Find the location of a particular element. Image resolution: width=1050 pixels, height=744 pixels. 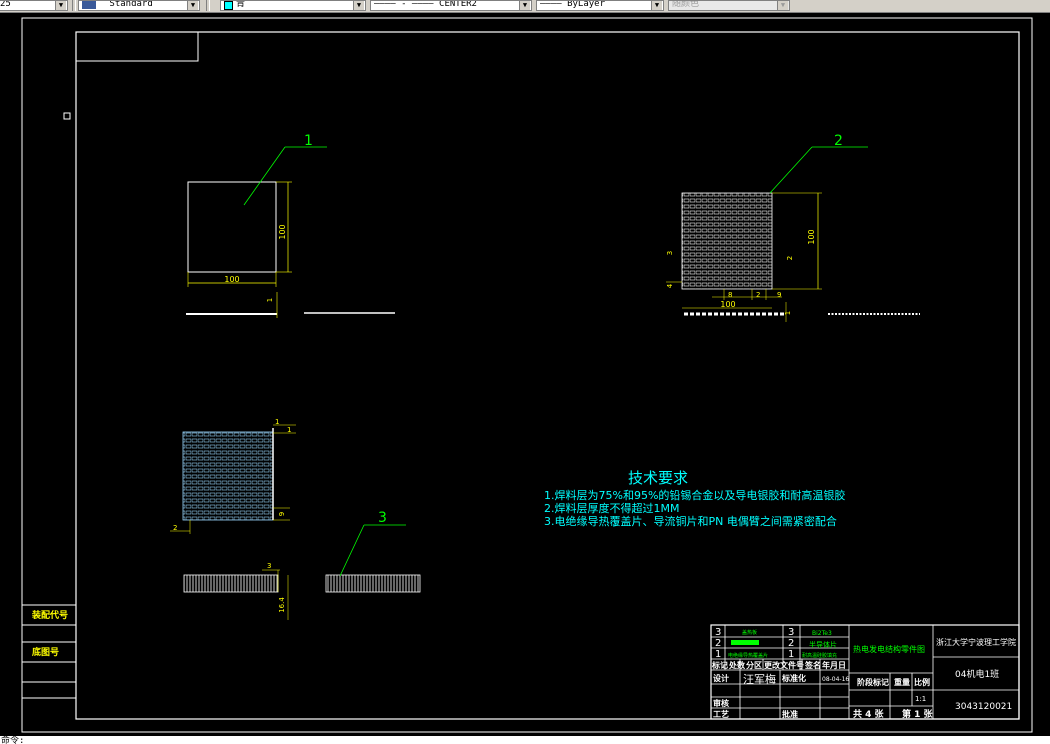

part3-top-dim-2: 1 is located at coordinates (289, 430).